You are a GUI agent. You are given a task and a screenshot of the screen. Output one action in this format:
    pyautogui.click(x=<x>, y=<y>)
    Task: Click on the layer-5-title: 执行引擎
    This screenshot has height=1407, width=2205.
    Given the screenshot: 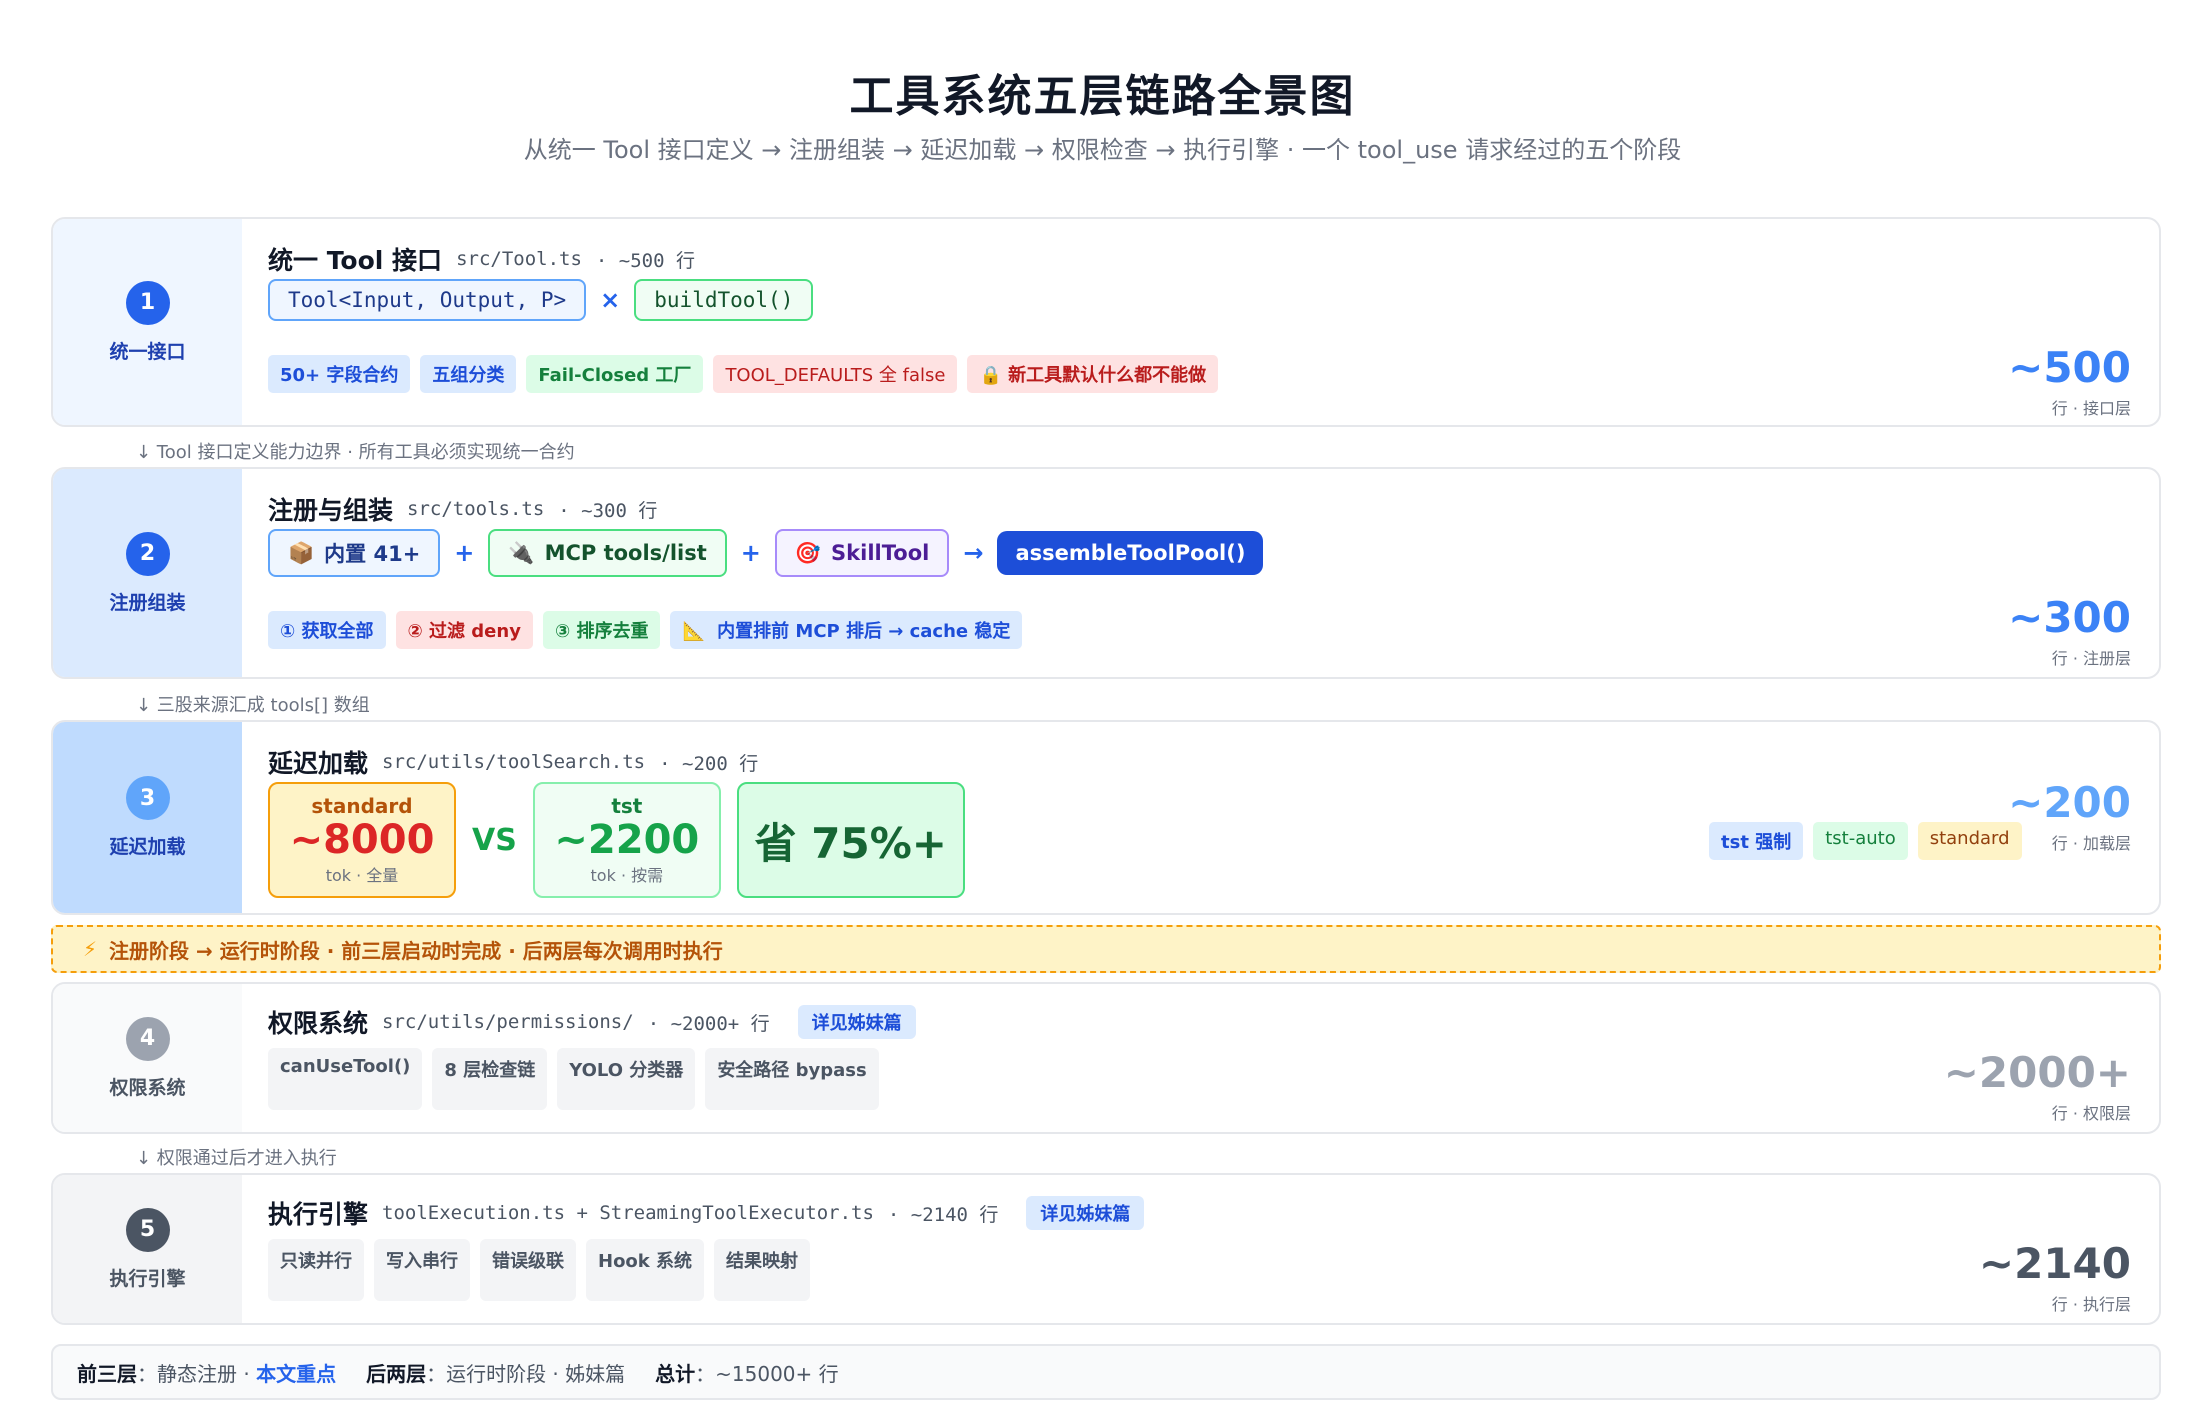 What is the action you would take?
    pyautogui.click(x=318, y=1214)
    